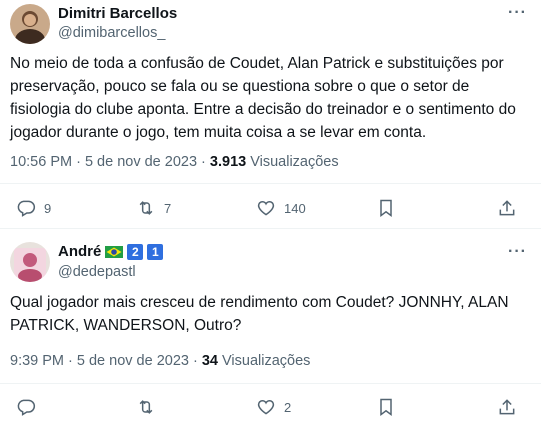 The image size is (541, 428). Describe the element at coordinates (155, 251) in the screenshot. I see `badge-1: 1` at that location.